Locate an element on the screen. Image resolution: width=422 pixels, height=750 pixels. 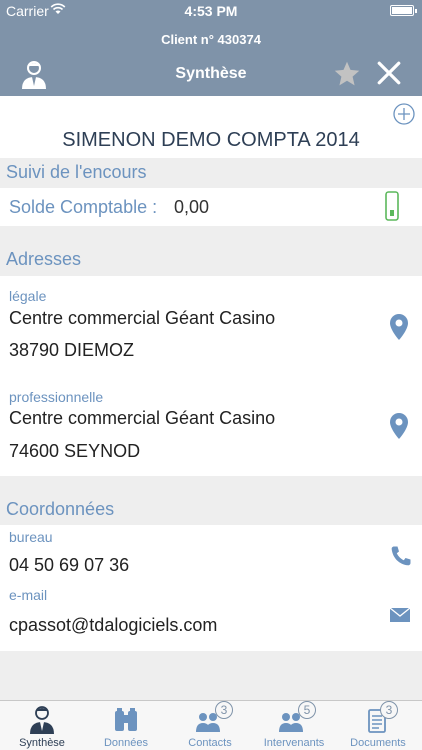
person-icon is located at coordinates (42, 720).